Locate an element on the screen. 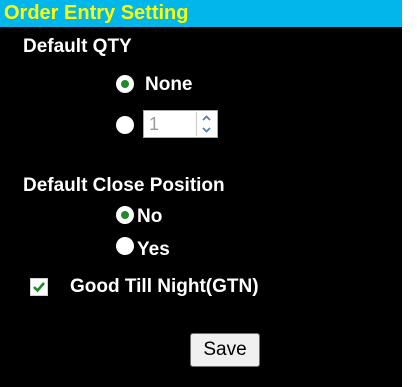  quantity-input is located at coordinates (169, 124).